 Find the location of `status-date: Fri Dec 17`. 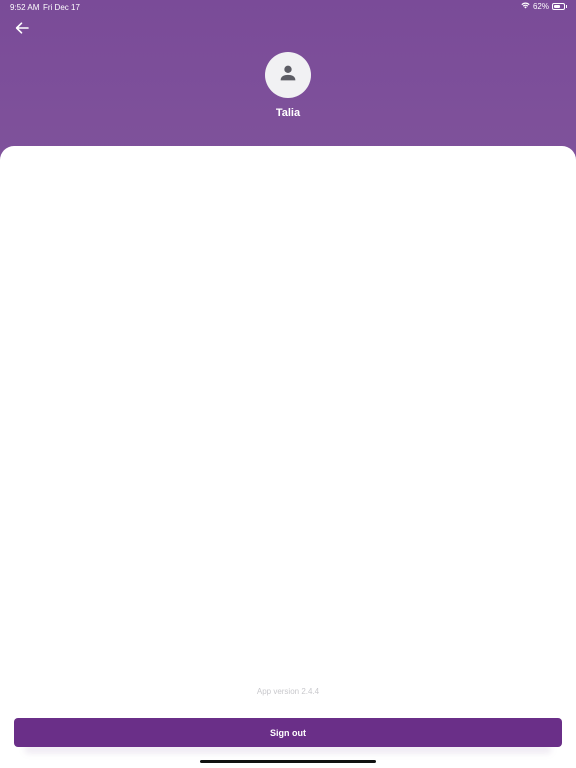

status-date: Fri Dec 17 is located at coordinates (61, 7).